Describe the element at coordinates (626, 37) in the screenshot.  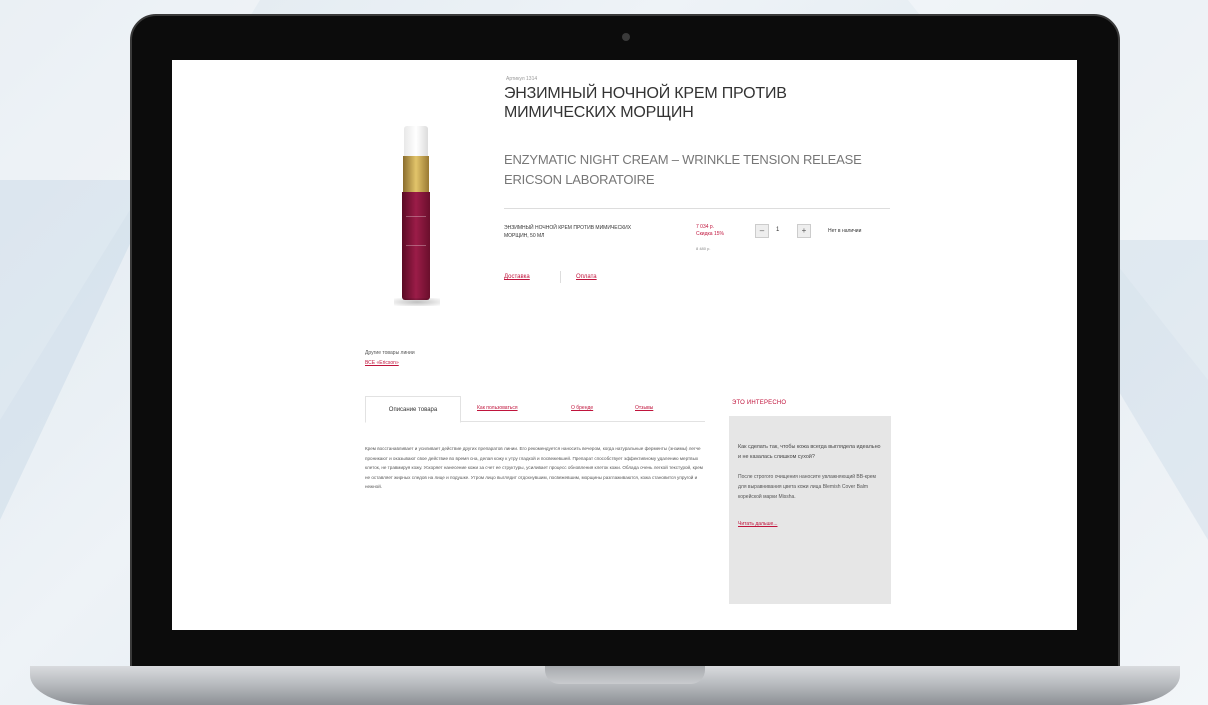
I see `camera-icon` at that location.